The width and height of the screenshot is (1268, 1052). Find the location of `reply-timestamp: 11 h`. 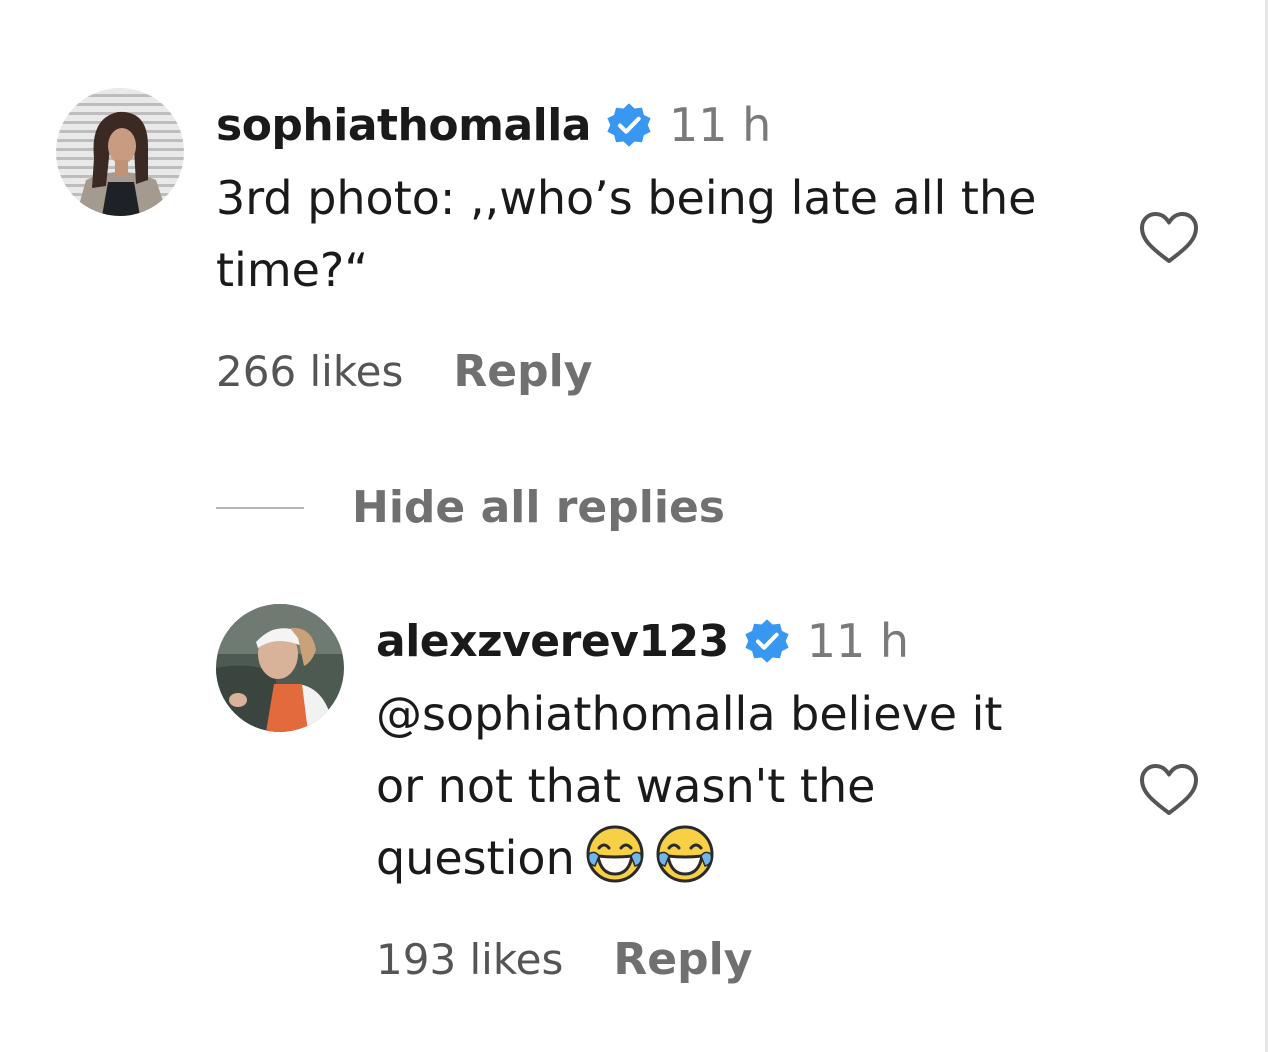

reply-timestamp: 11 h is located at coordinates (858, 641).